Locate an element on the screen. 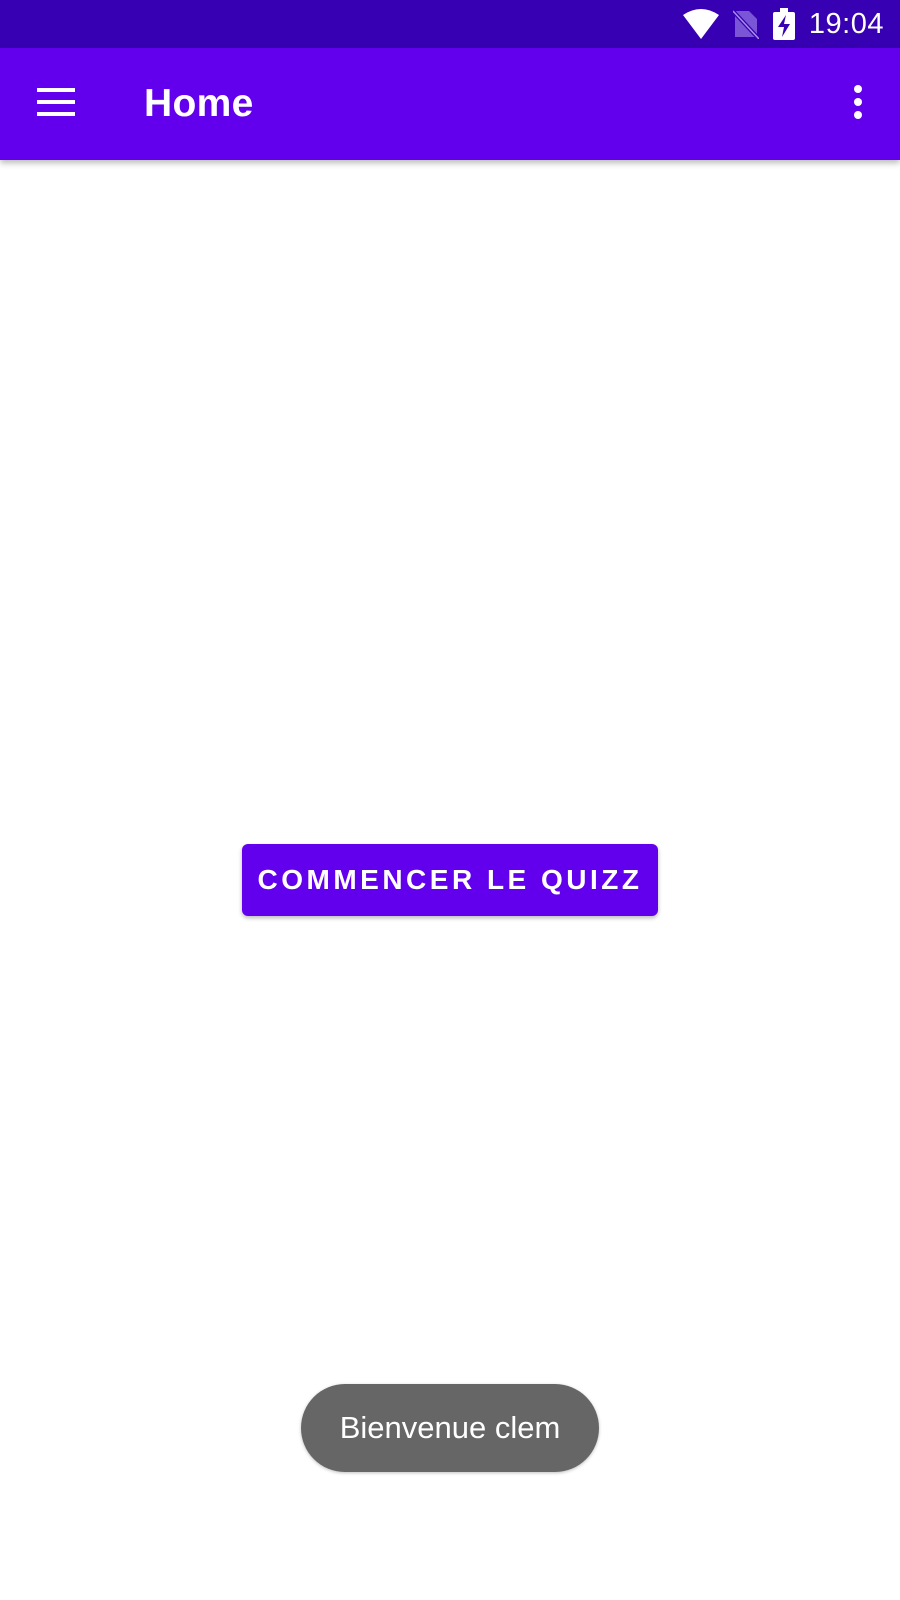  no-sim-icon is located at coordinates (745, 24).